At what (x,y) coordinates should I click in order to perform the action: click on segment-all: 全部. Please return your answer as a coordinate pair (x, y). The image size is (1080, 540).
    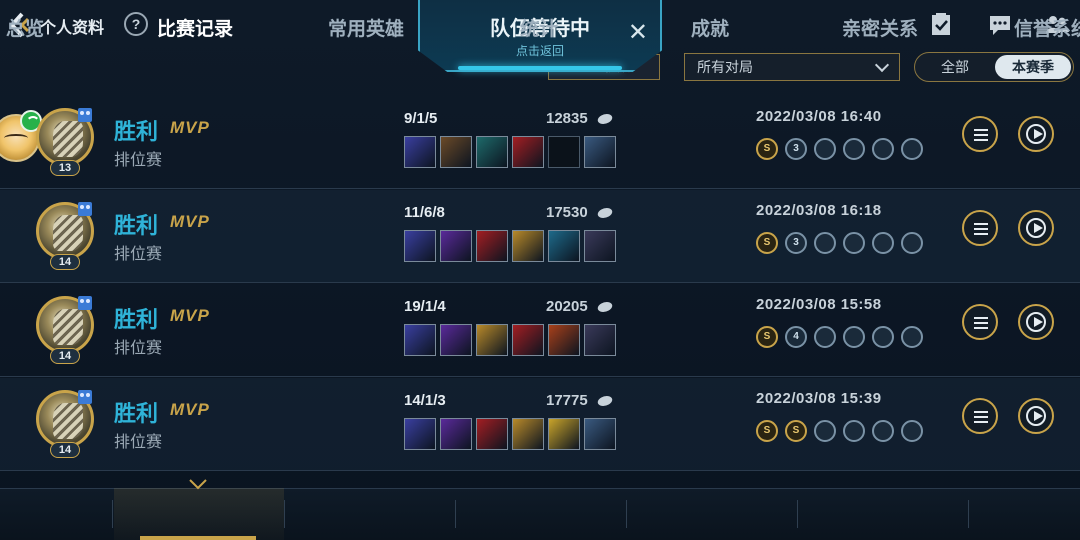
    Looking at the image, I should click on (955, 67).